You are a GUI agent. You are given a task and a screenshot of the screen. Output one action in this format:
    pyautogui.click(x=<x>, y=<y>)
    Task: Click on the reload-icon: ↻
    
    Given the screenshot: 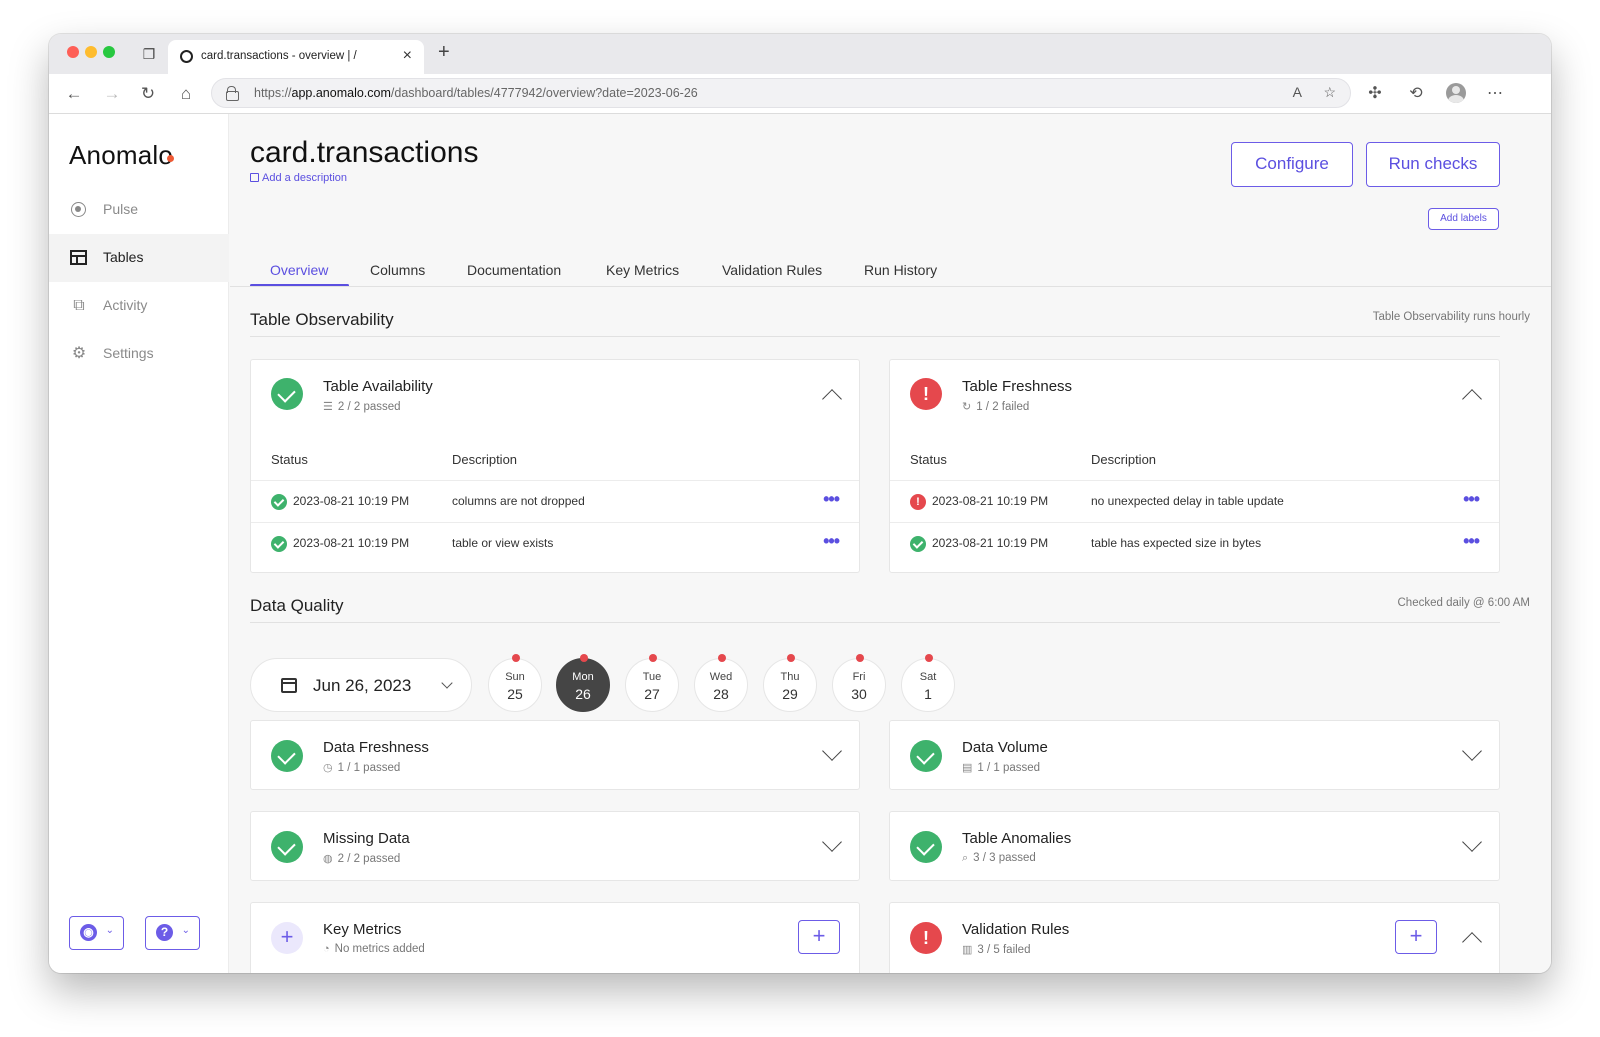 What is the action you would take?
    pyautogui.click(x=148, y=94)
    